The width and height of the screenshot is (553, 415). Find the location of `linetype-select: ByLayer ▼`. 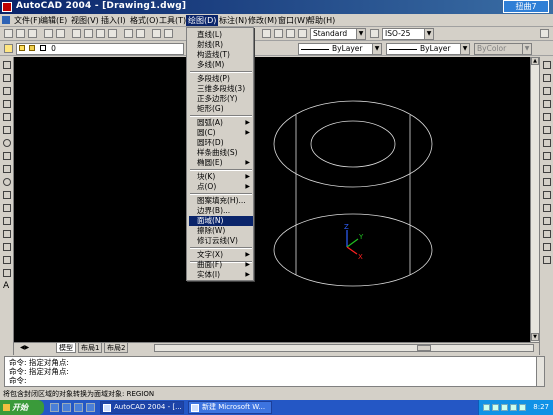

linetype-select: ByLayer ▼ is located at coordinates (340, 49).